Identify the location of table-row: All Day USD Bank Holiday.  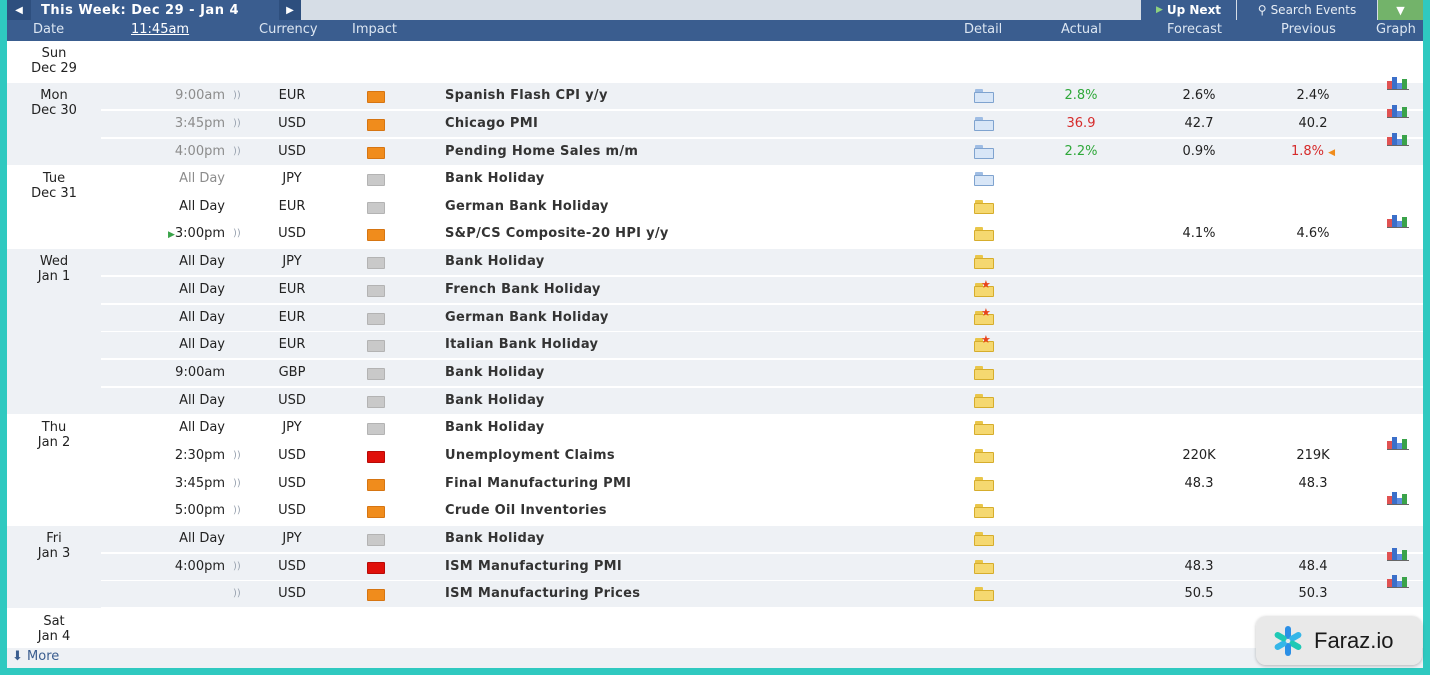
(762, 401).